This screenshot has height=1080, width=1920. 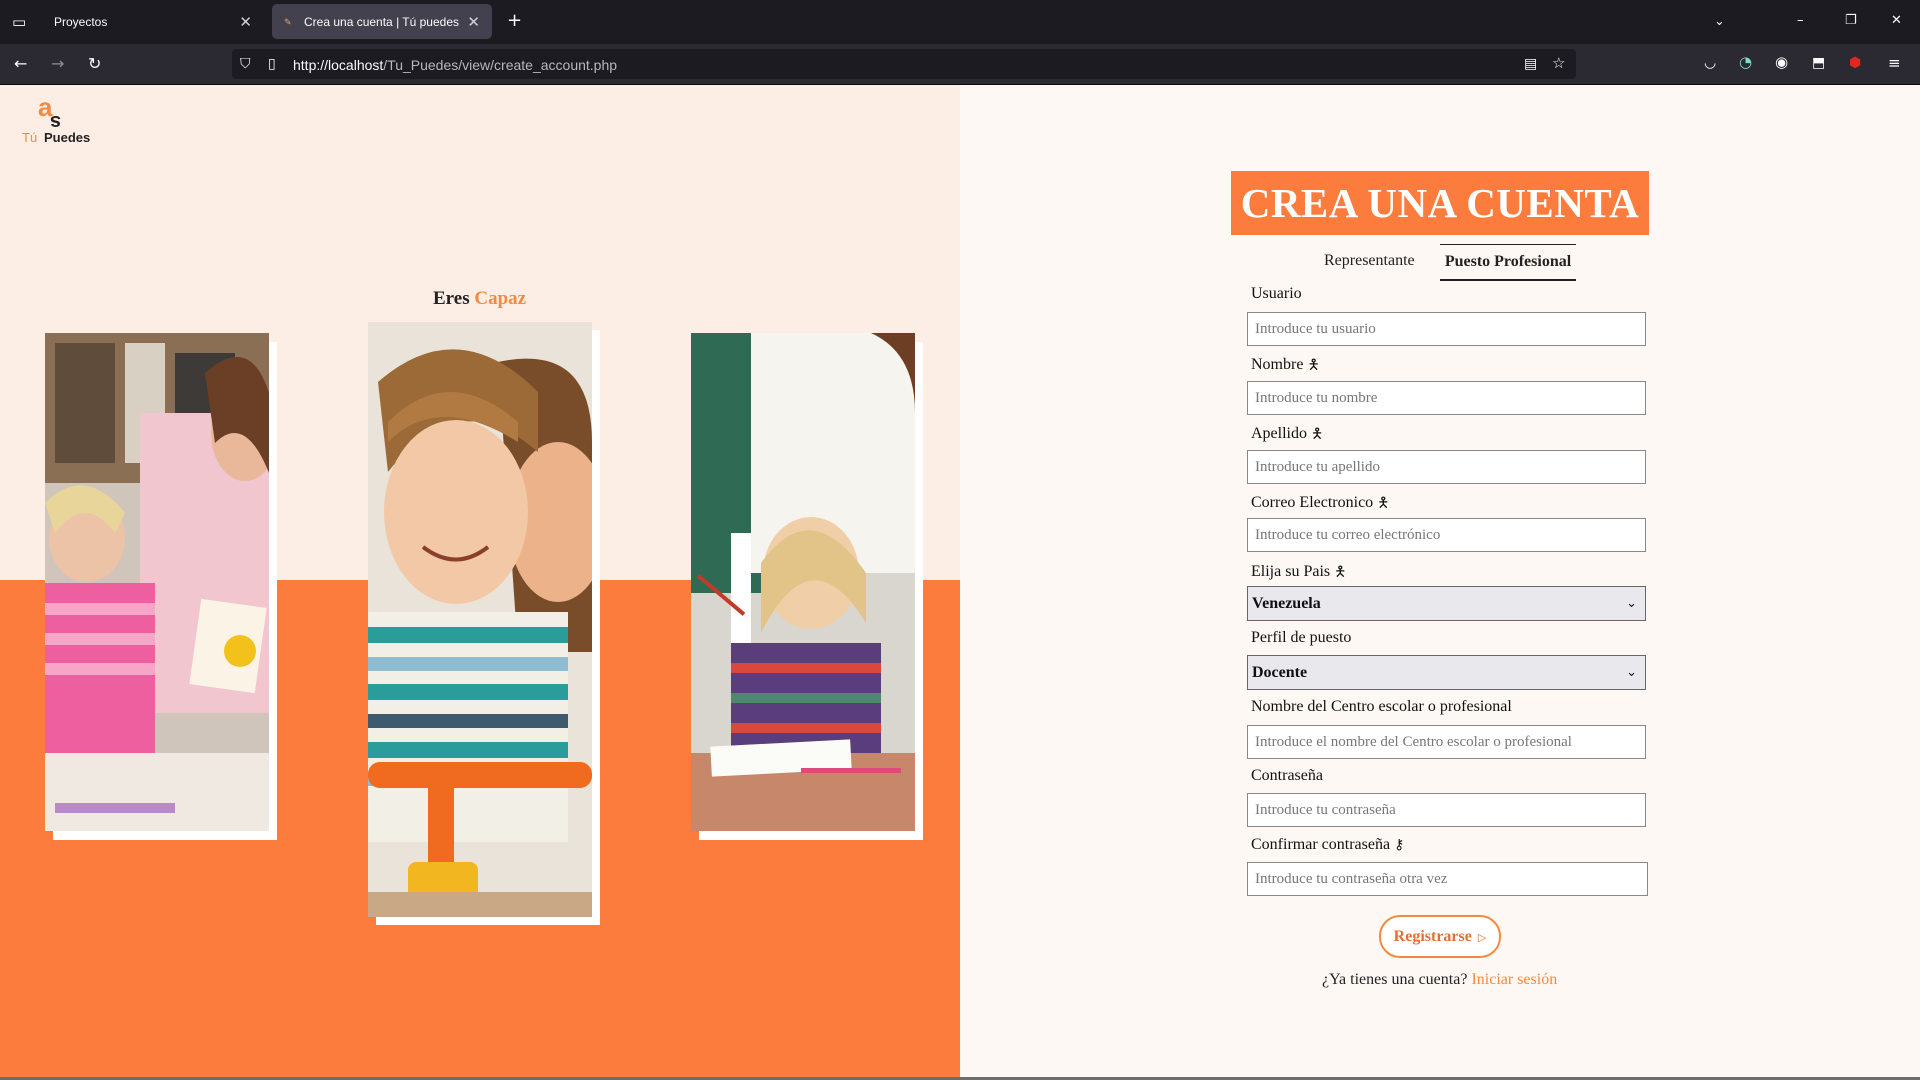 What do you see at coordinates (1896, 21) in the screenshot?
I see `window-close-icon: ✕` at bounding box center [1896, 21].